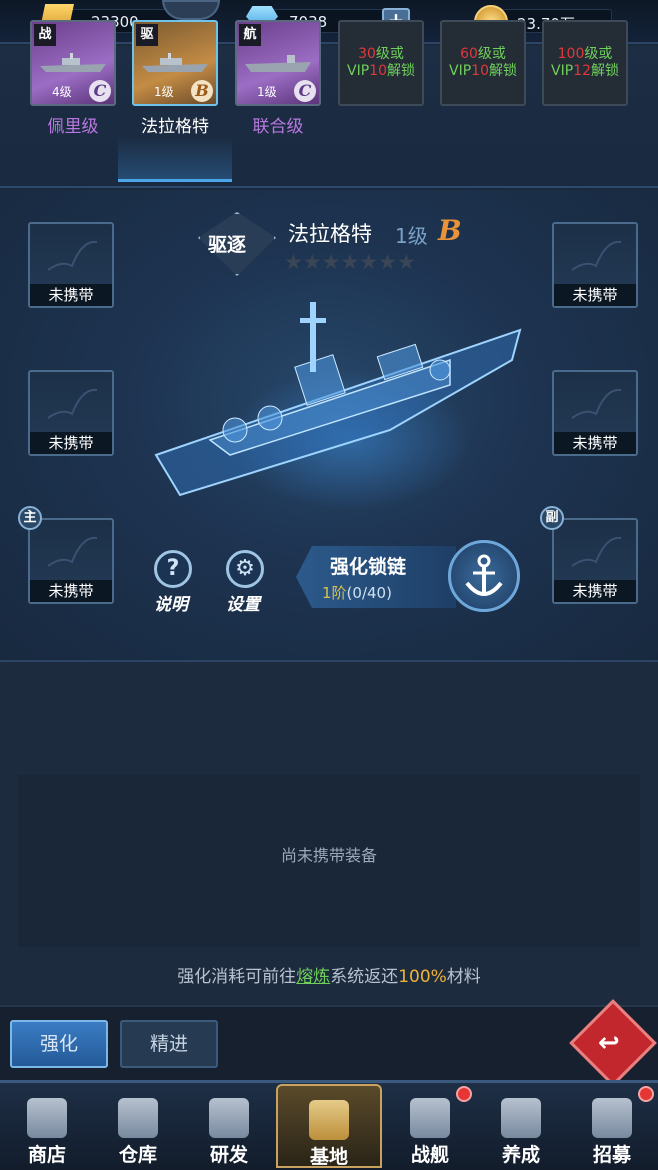  I want to click on ship-level: 4级, so click(62, 92).